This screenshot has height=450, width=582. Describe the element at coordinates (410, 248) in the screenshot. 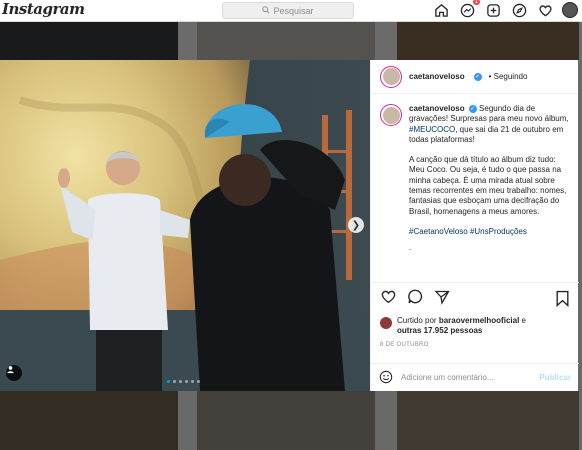

I see `caption-trailing: .` at that location.